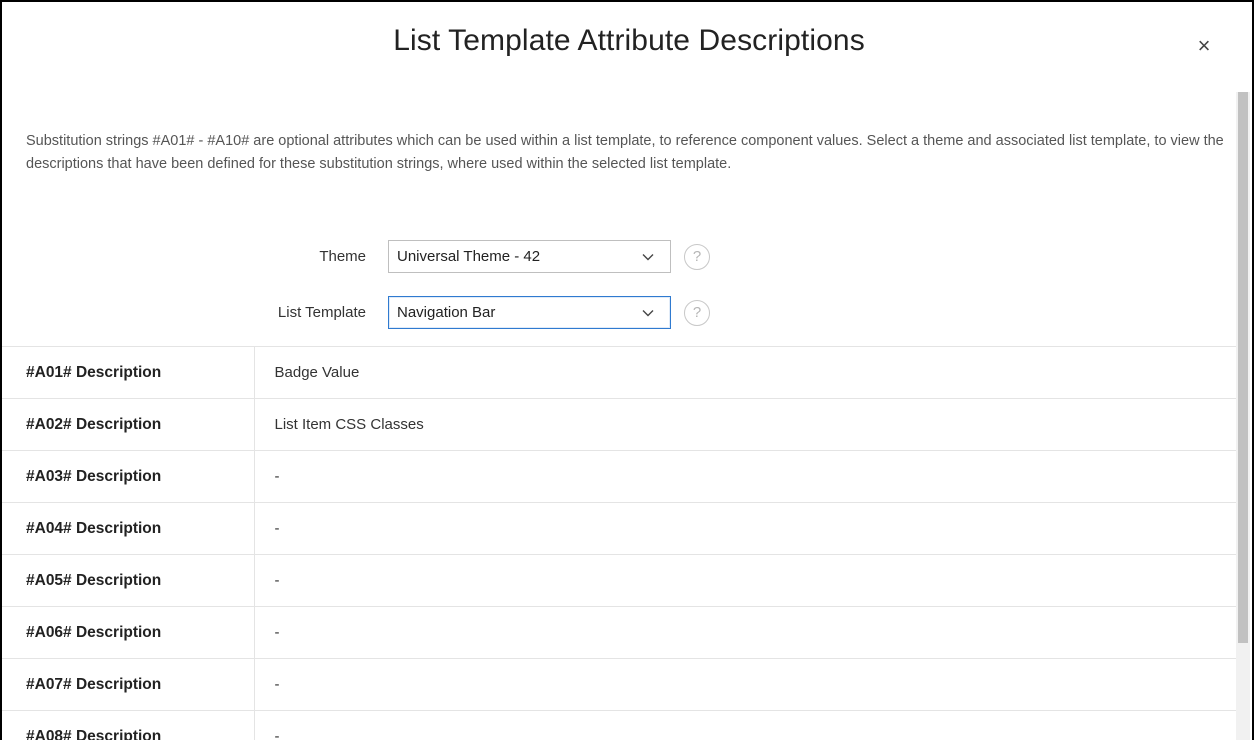  Describe the element at coordinates (446, 312) in the screenshot. I see `list-template-select-value: Navigation Bar` at that location.